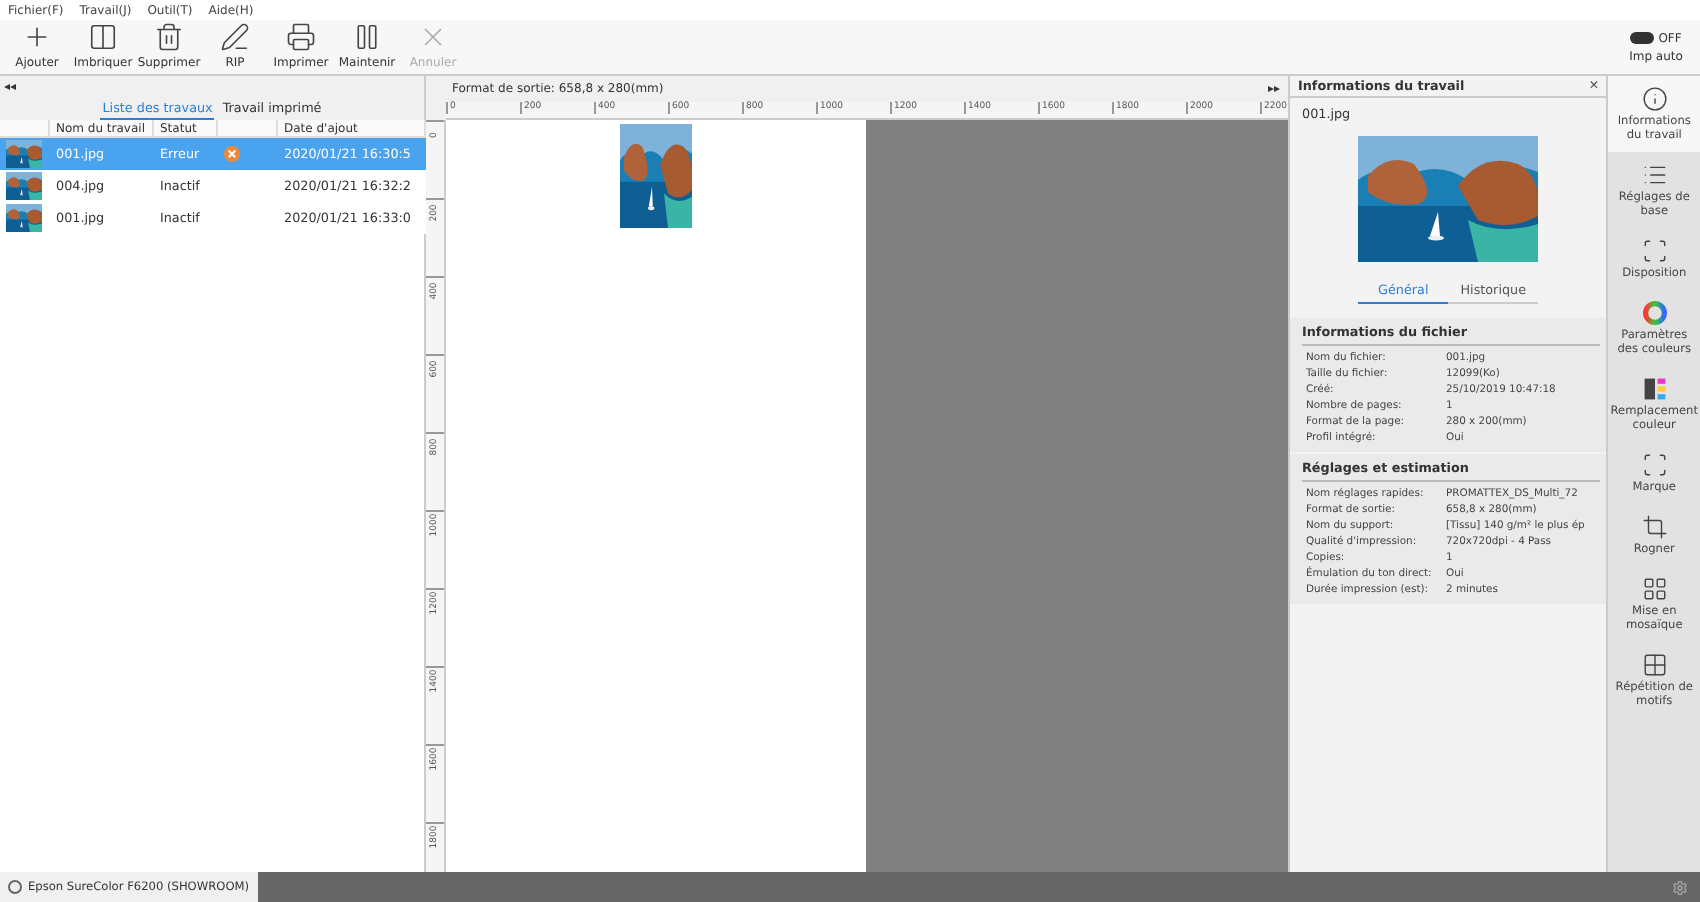  What do you see at coordinates (25, 154) in the screenshot?
I see `table-cell` at bounding box center [25, 154].